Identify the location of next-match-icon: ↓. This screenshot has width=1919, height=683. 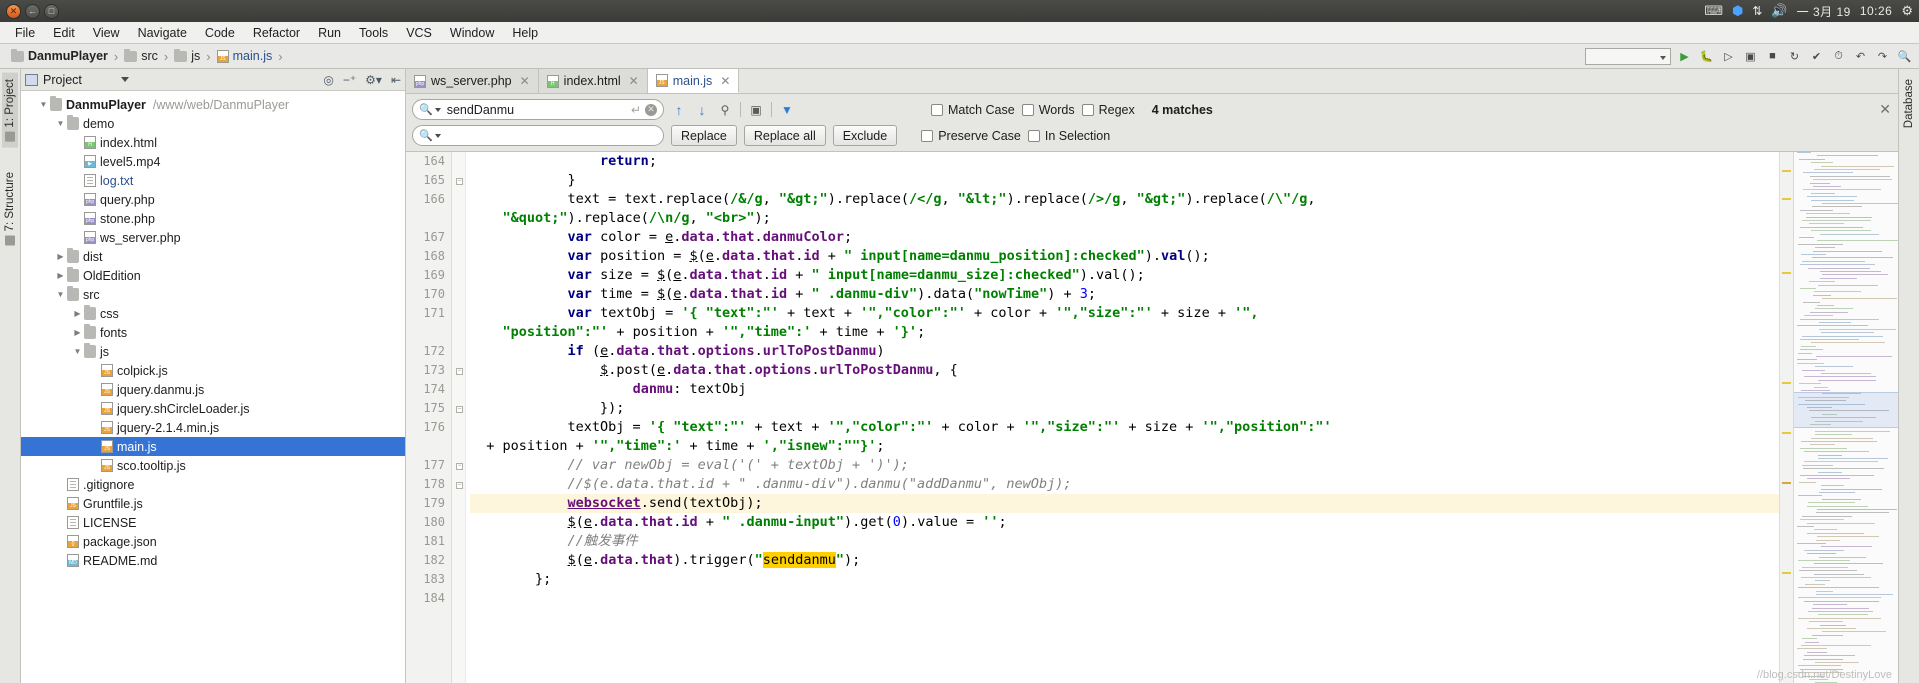
(702, 110).